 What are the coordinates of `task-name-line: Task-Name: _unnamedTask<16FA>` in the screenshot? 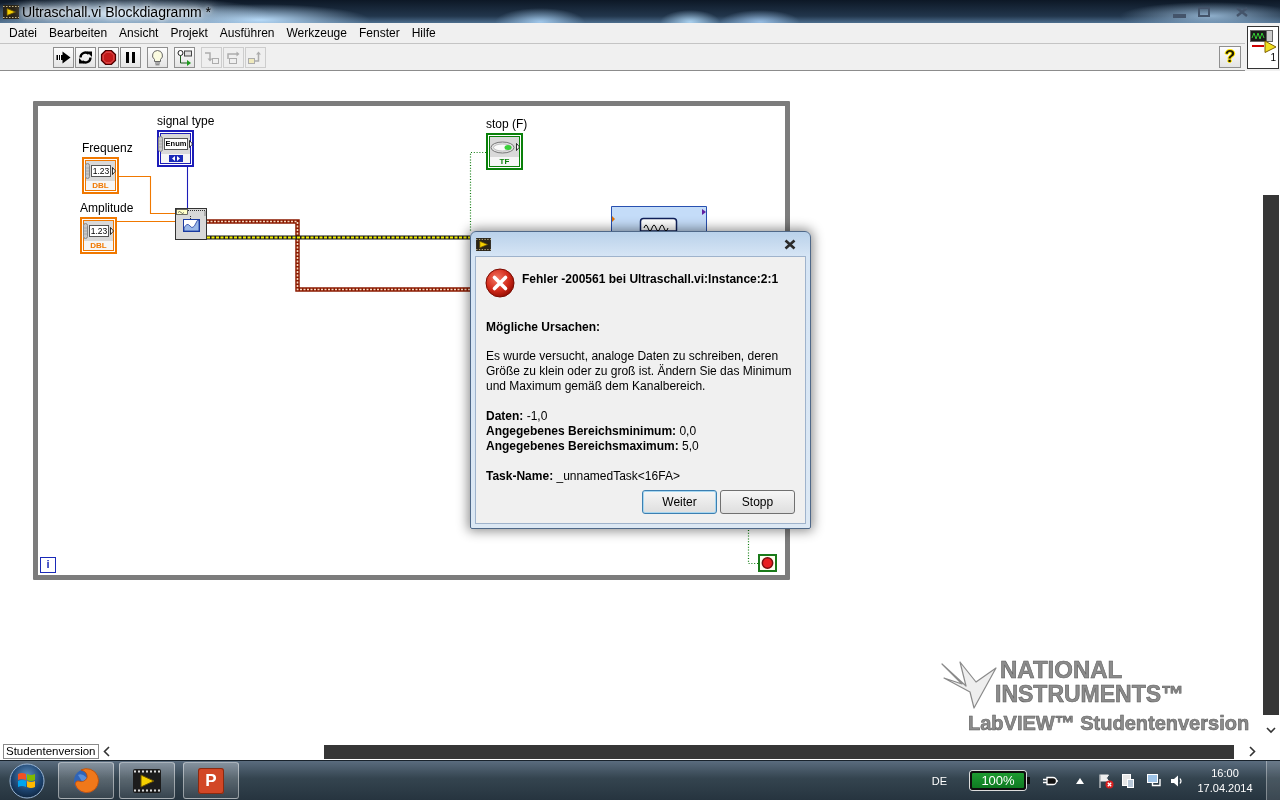 It's located at (583, 476).